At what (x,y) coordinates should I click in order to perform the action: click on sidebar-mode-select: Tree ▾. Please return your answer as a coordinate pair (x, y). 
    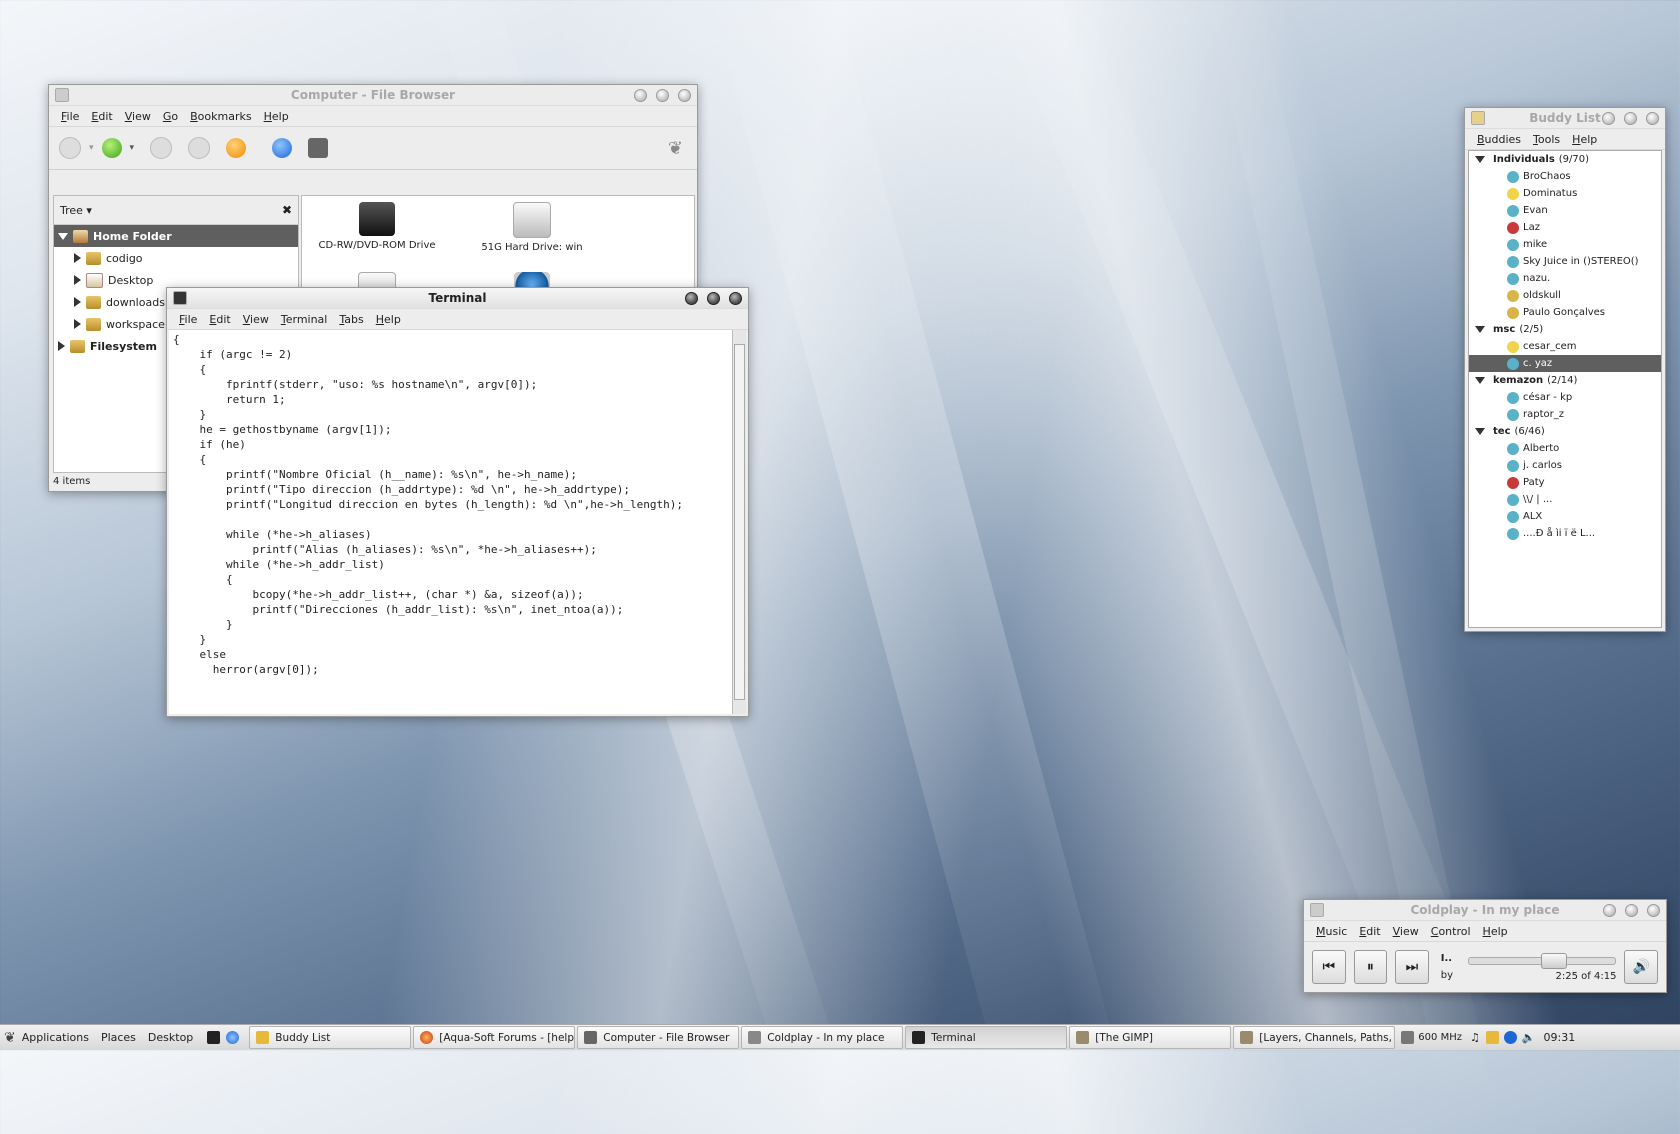
    Looking at the image, I should click on (76, 210).